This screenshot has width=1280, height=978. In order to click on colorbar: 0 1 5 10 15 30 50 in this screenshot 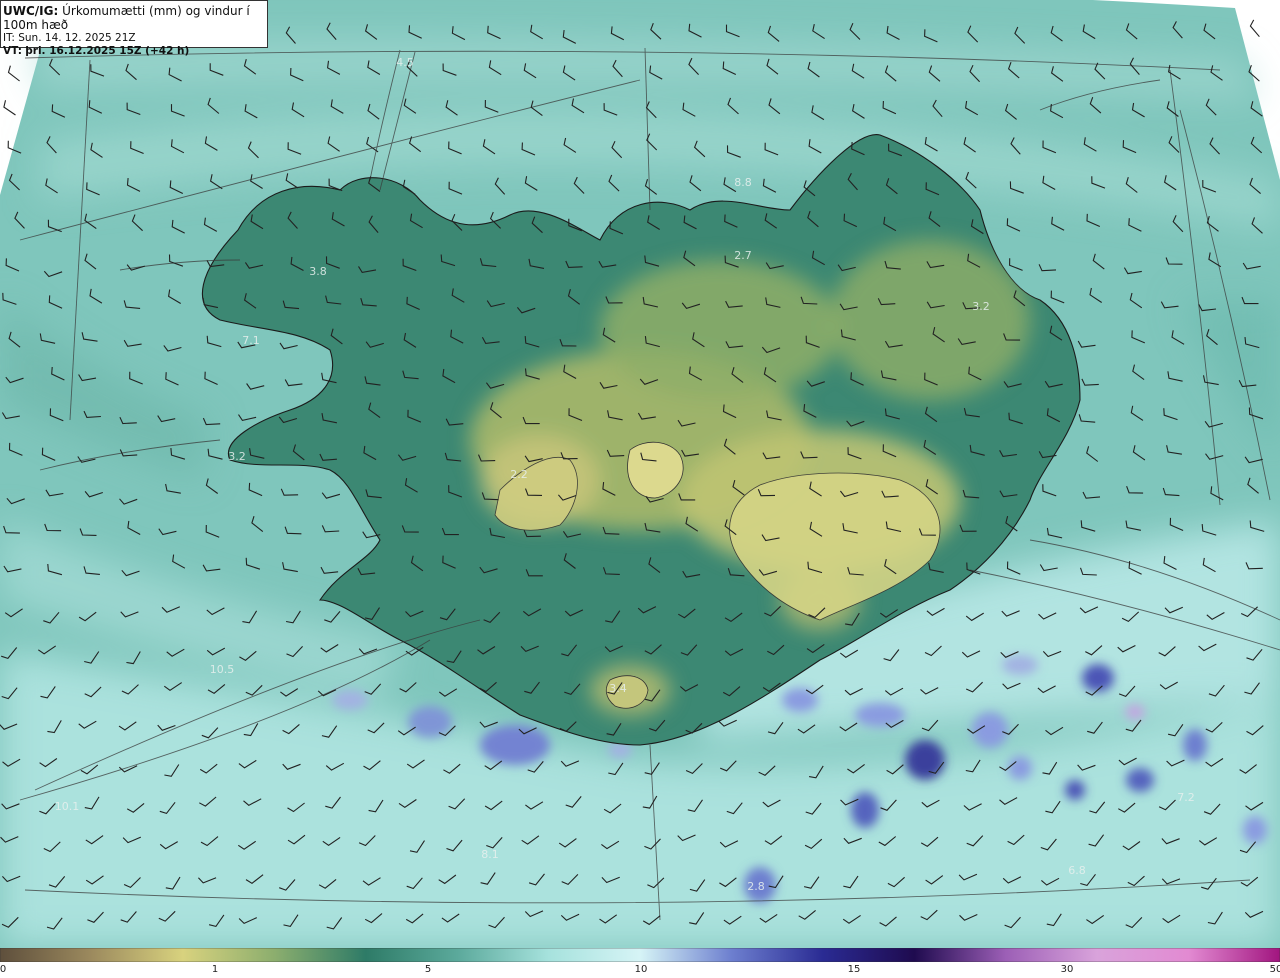, I will do `click(640, 963)`.